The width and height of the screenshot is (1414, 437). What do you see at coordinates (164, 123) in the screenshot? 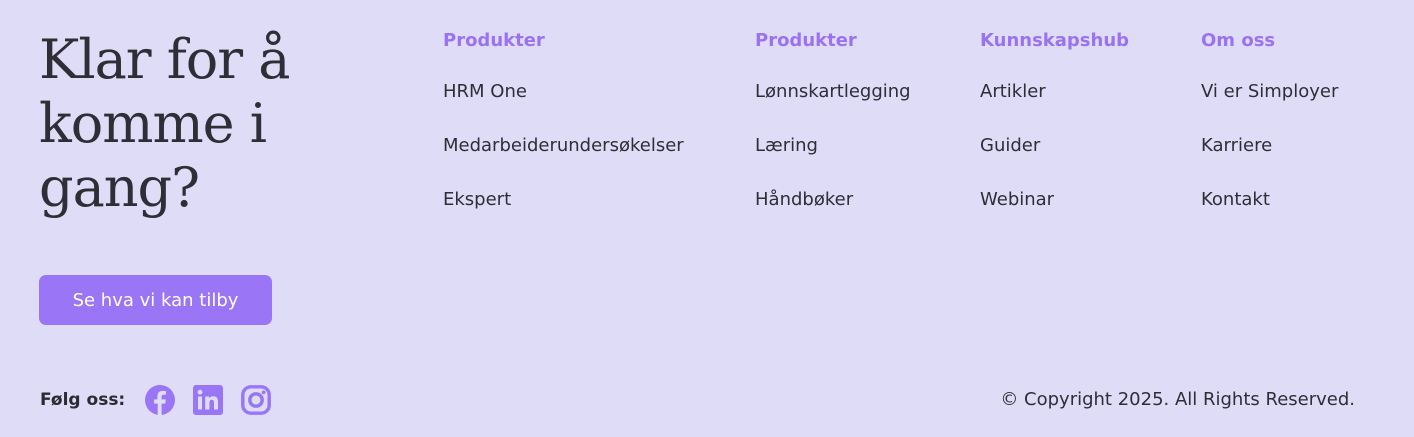
I see `cta-heading: Klar for å komme i gang?` at bounding box center [164, 123].